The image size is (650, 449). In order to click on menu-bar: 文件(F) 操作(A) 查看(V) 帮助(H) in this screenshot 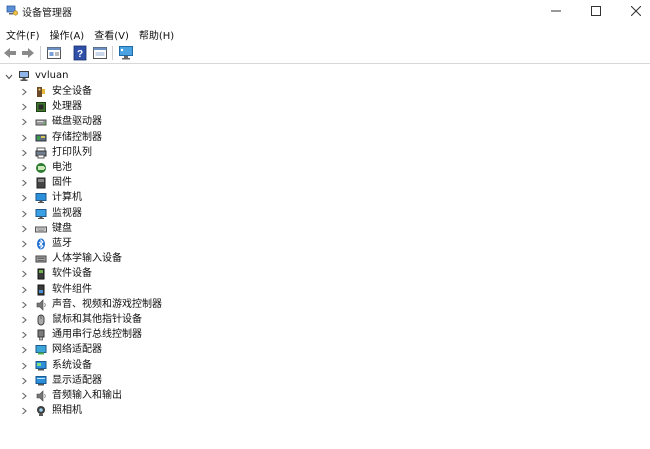, I will do `click(325, 33)`.